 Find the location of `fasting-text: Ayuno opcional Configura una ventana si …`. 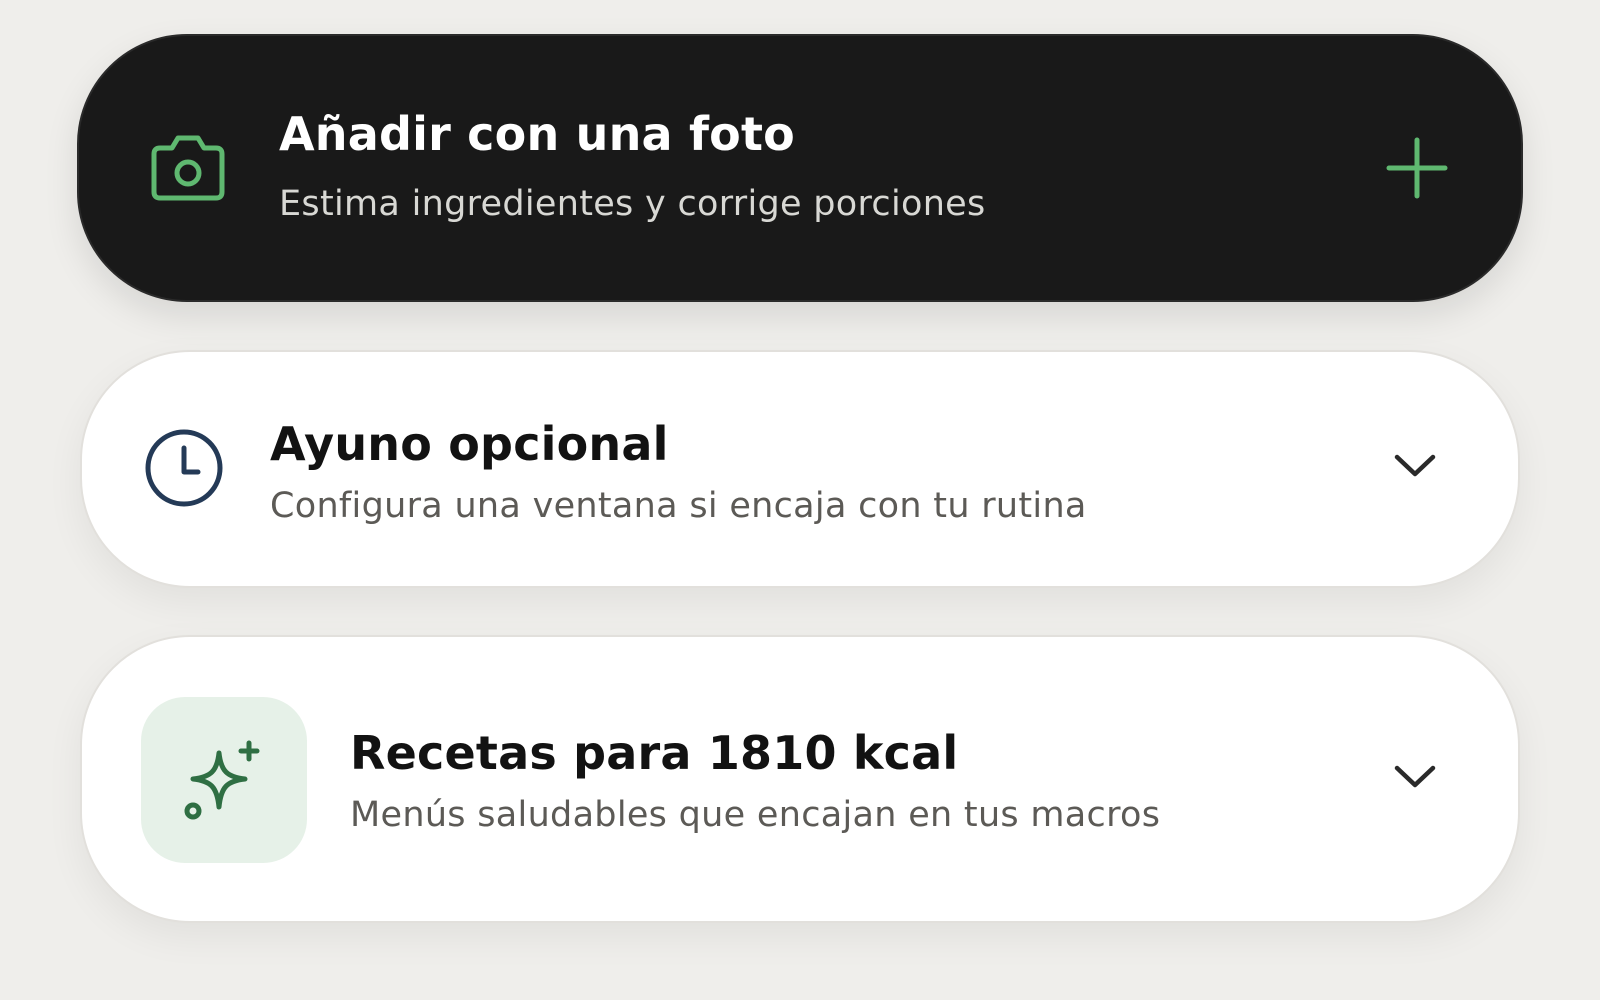

fasting-text: Ayuno opcional Configura una ventana si … is located at coordinates (678, 472).